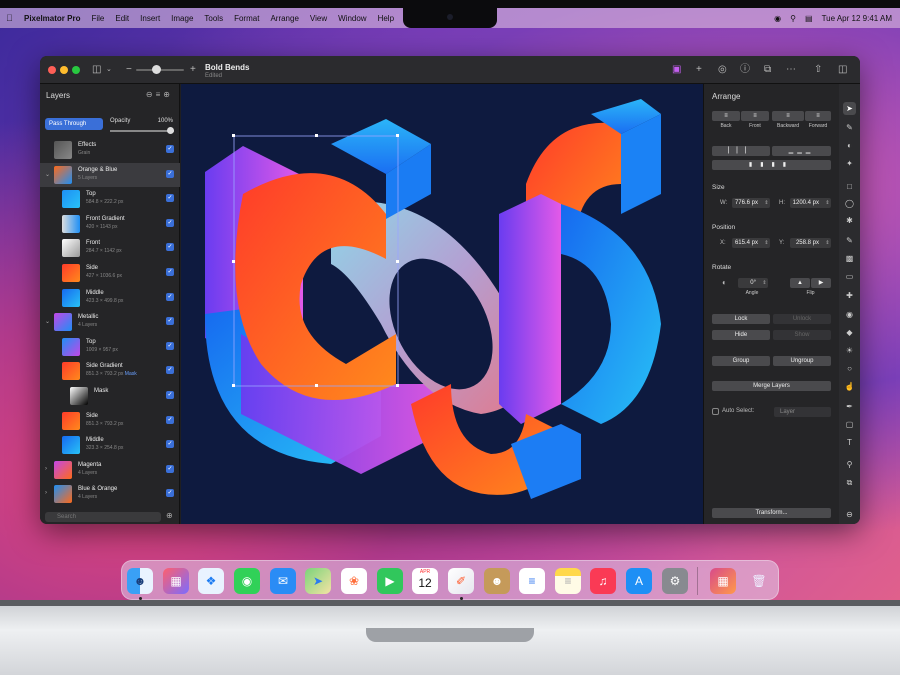 The height and width of the screenshot is (675, 900). I want to click on color-adjust-tool-icon: ◐, so click(849, 145).